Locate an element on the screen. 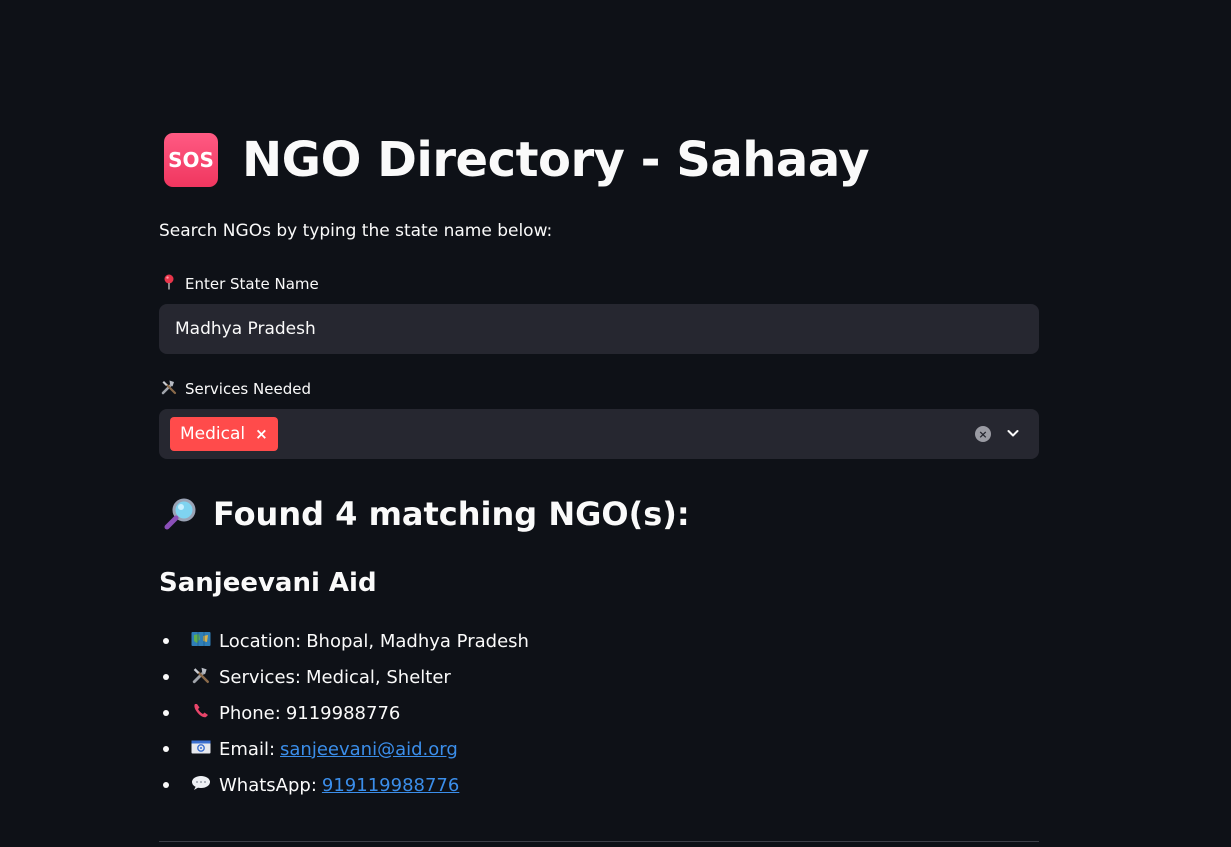 Image resolution: width=1231 pixels, height=847 pixels. page-title: SOS NGO Directory - Sahaay is located at coordinates (517, 160).